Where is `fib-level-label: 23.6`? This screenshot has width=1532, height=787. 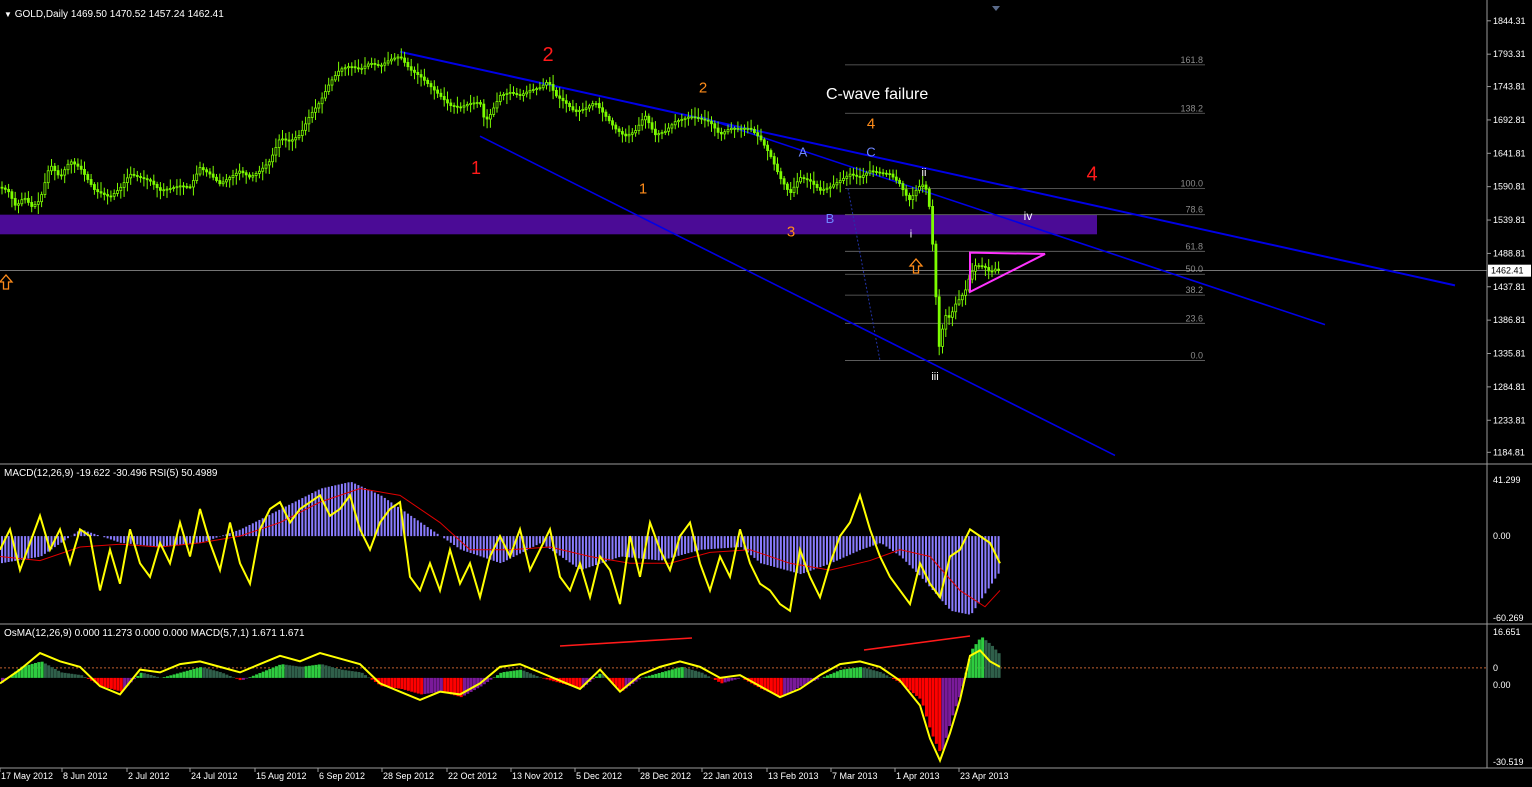
fib-level-label: 23.6 is located at coordinates (1194, 318).